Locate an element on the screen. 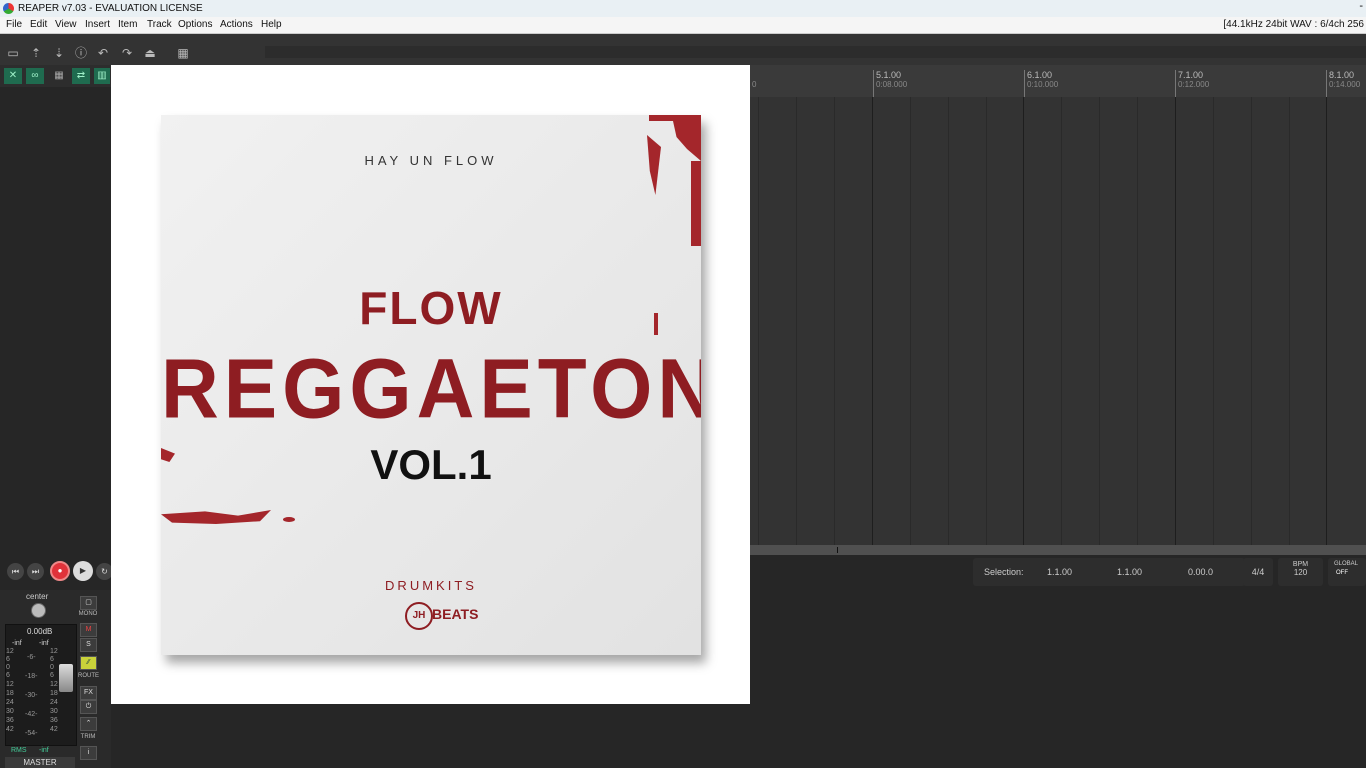 This screenshot has width=1366, height=768. grid-icon: ▦ is located at coordinates (183, 53).